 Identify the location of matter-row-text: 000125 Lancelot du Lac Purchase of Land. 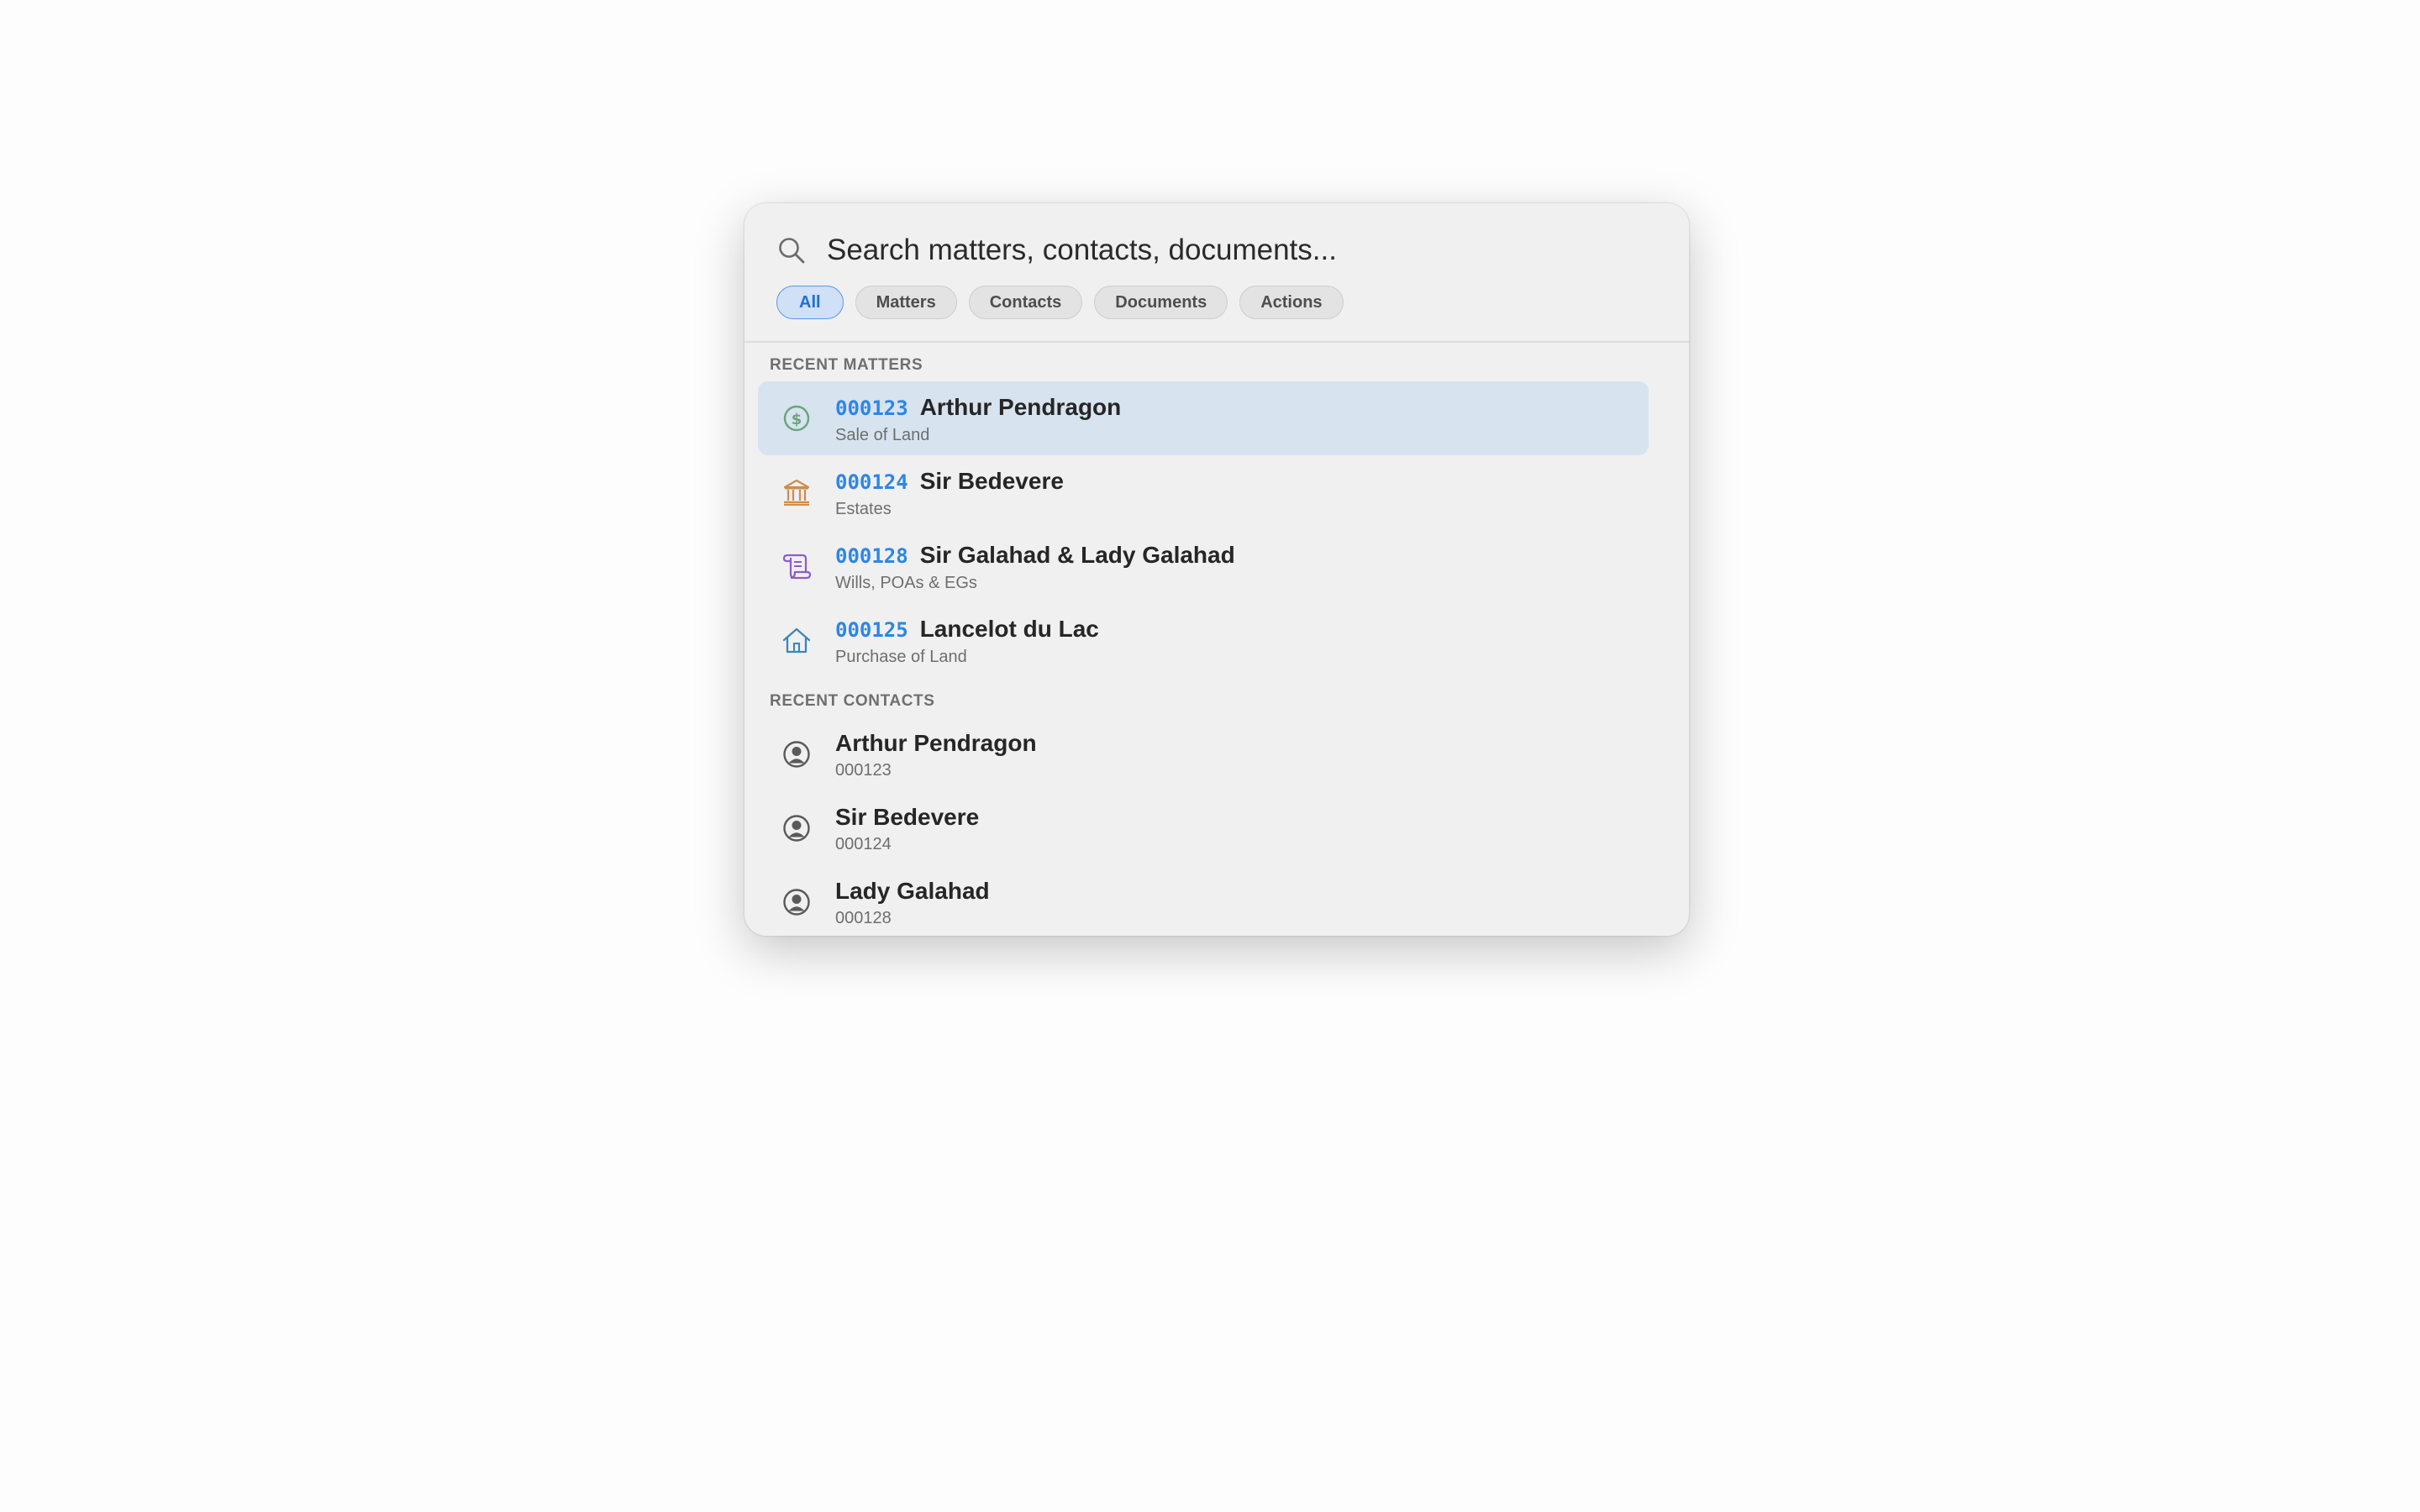
(967, 641).